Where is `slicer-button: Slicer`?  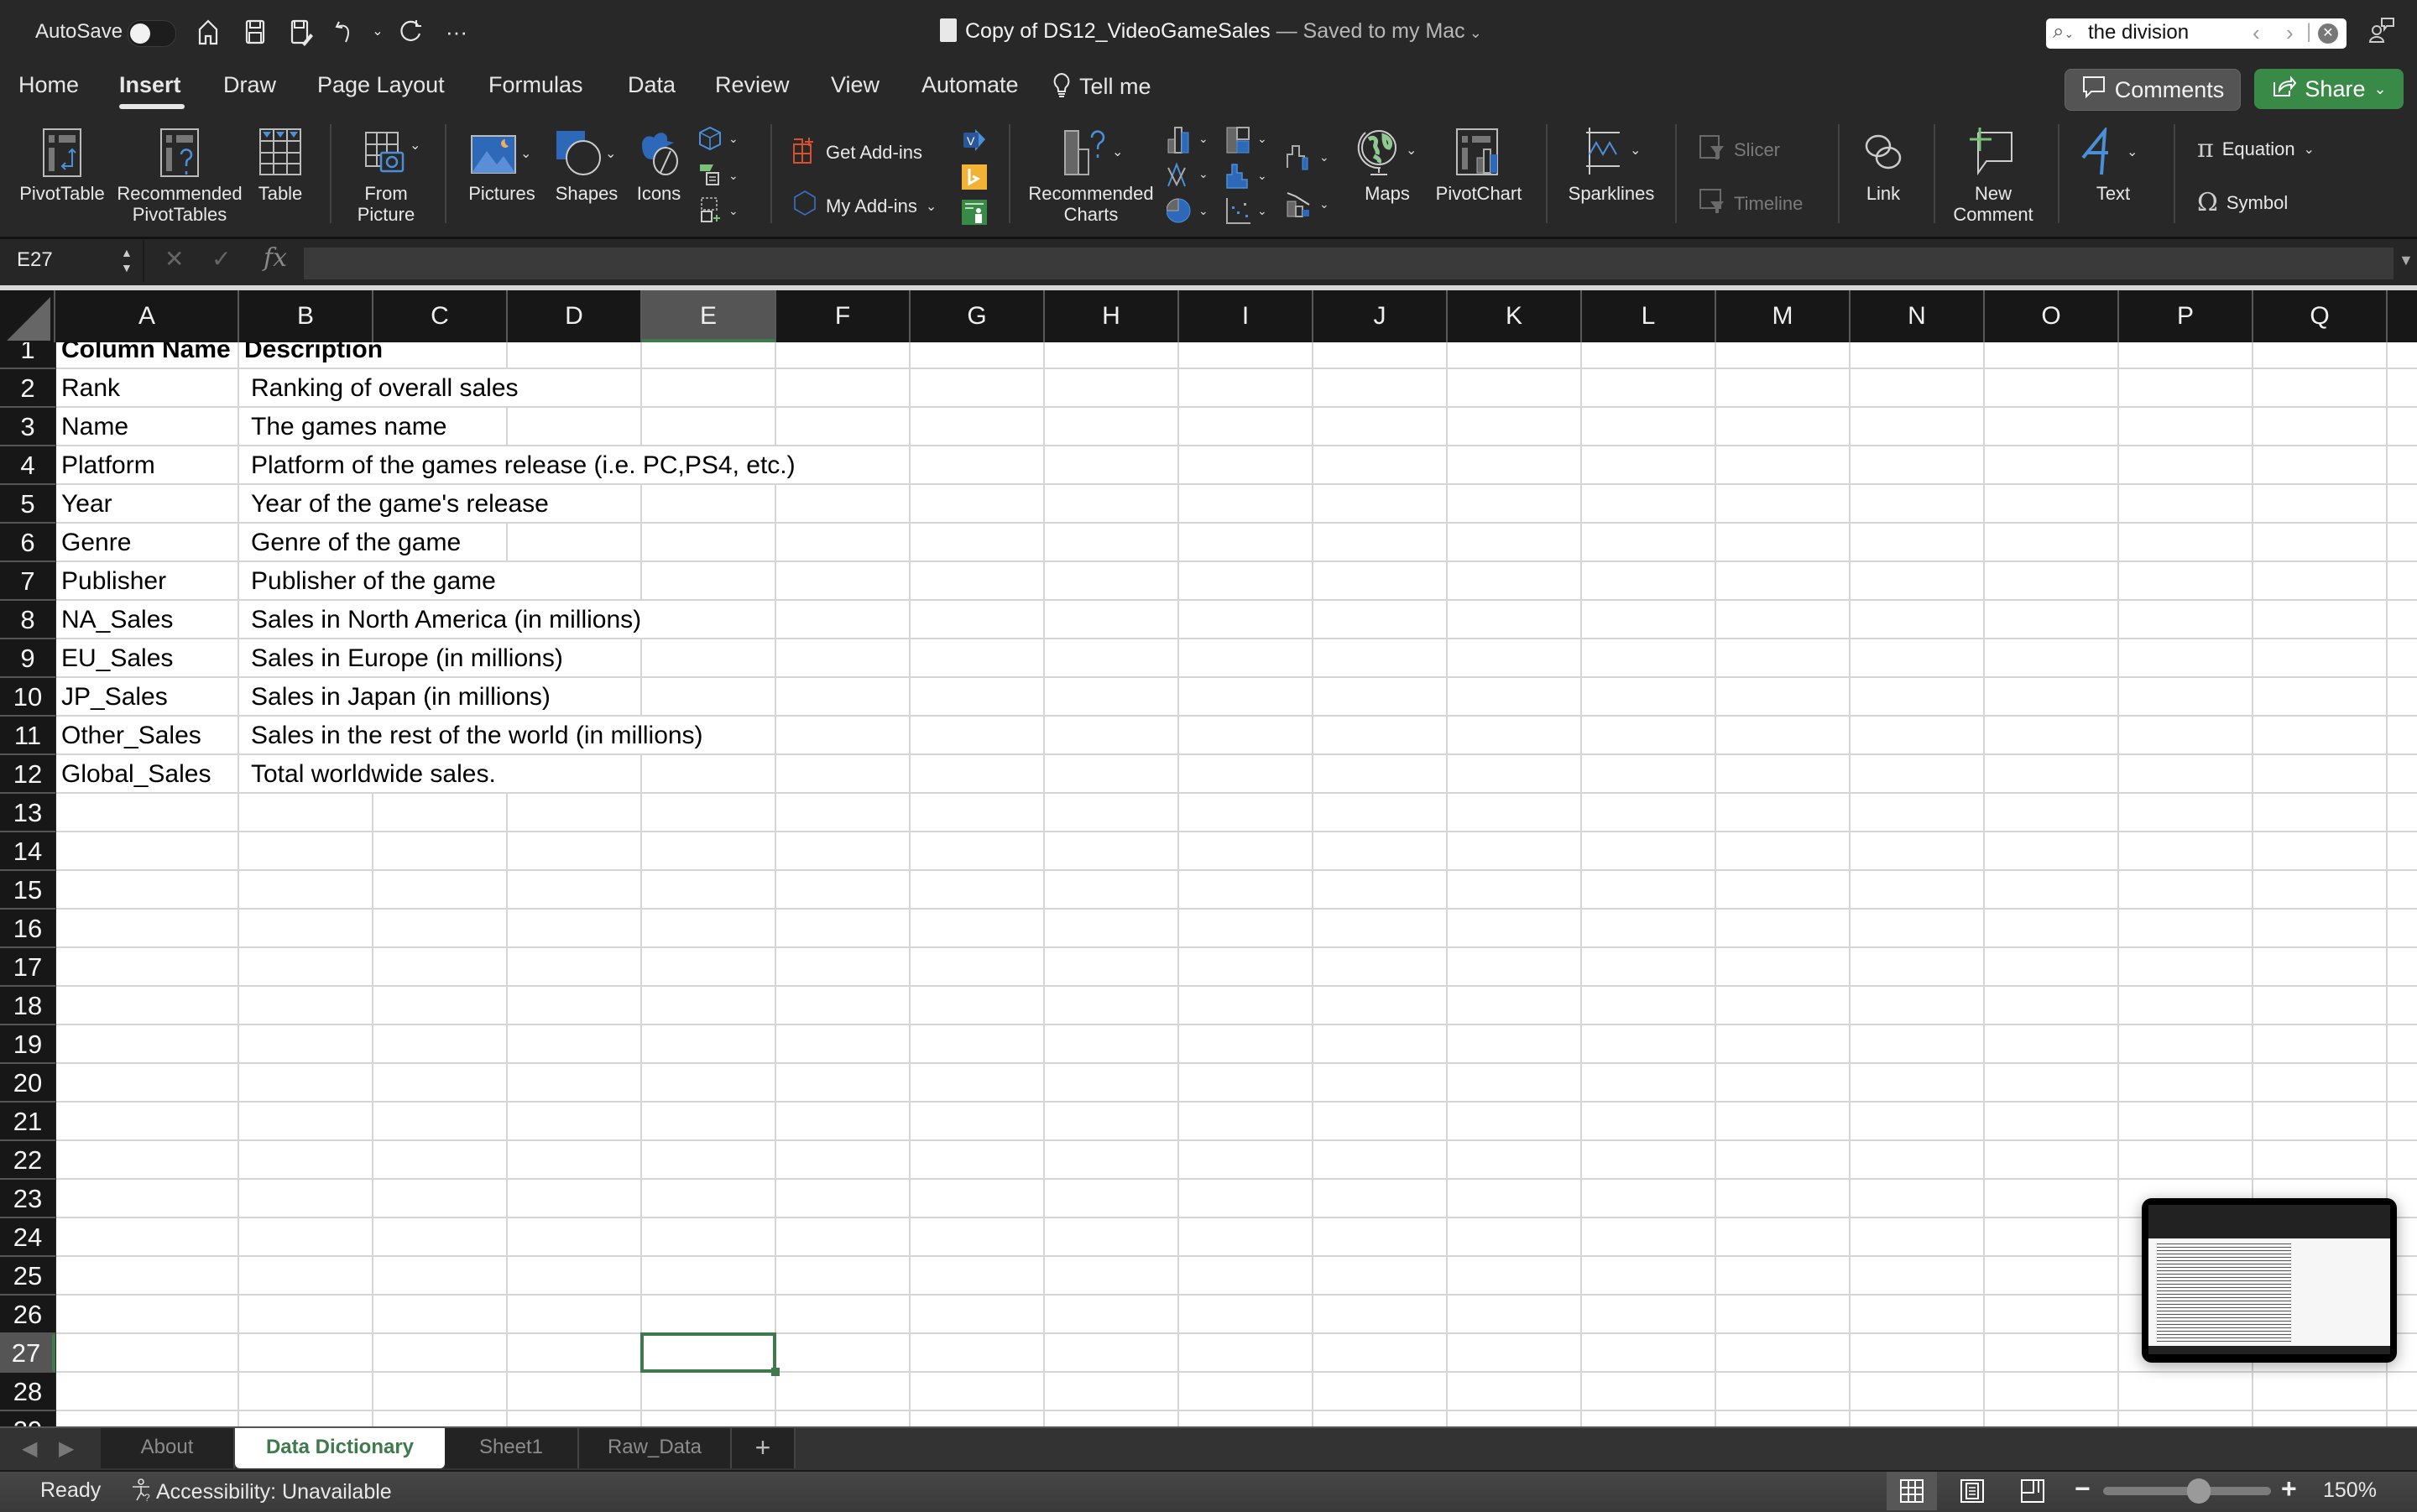
slicer-button: Slicer is located at coordinates (1739, 150).